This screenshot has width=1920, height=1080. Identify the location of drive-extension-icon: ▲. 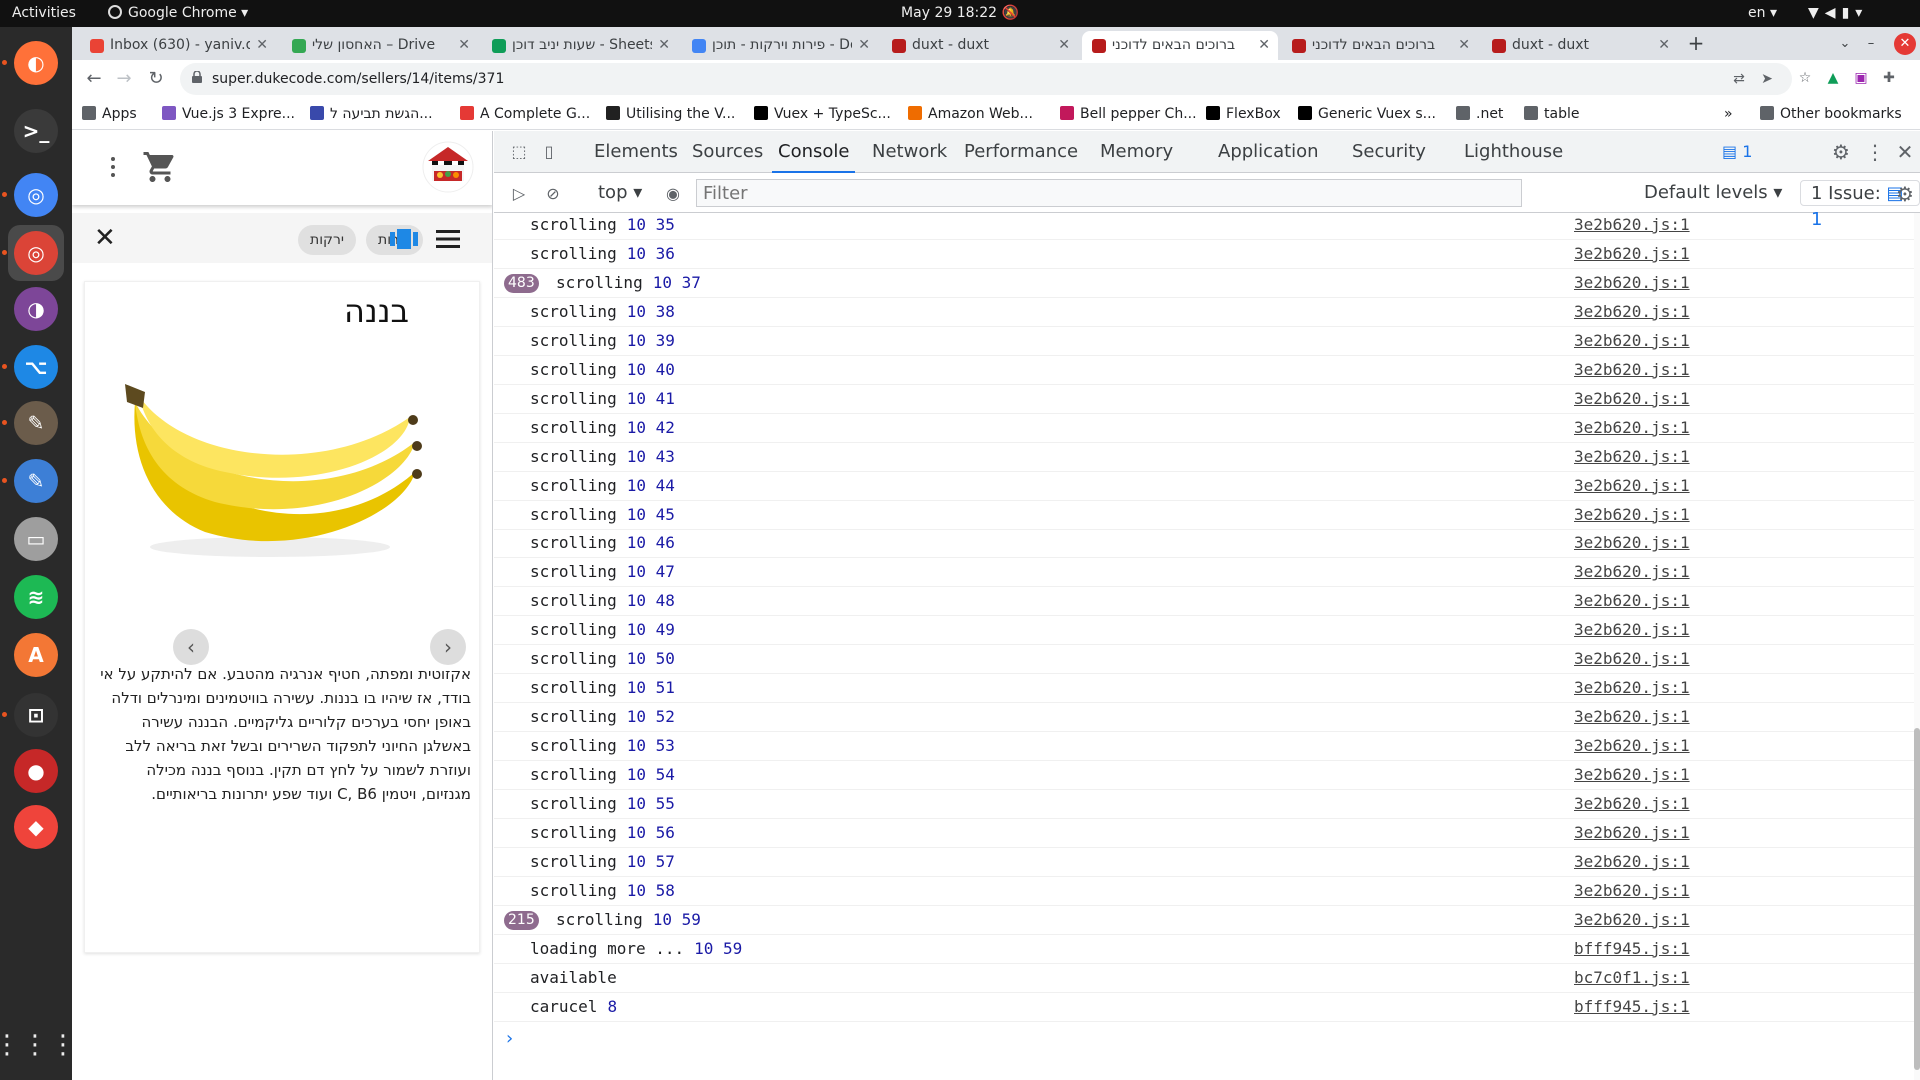
(1833, 78).